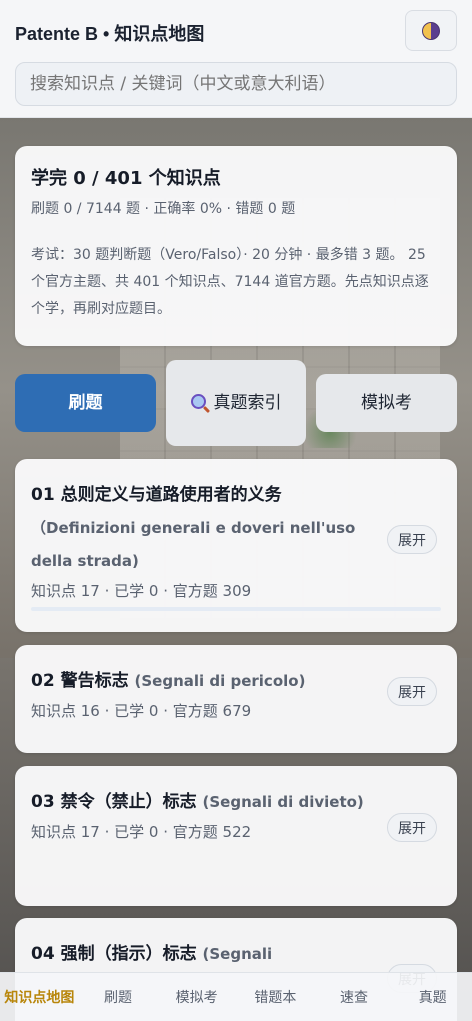 The height and width of the screenshot is (1021, 472). Describe the element at coordinates (85, 403) in the screenshot. I see `practice-button: 刷题` at that location.